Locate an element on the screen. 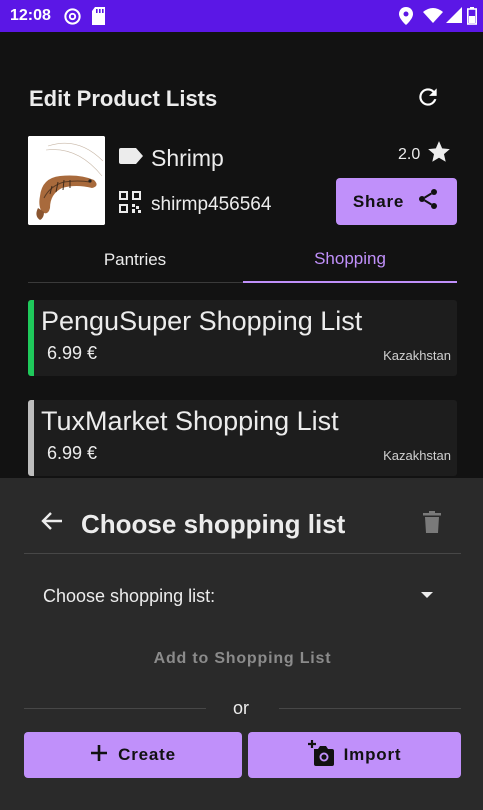  refresh-icon is located at coordinates (428, 97).